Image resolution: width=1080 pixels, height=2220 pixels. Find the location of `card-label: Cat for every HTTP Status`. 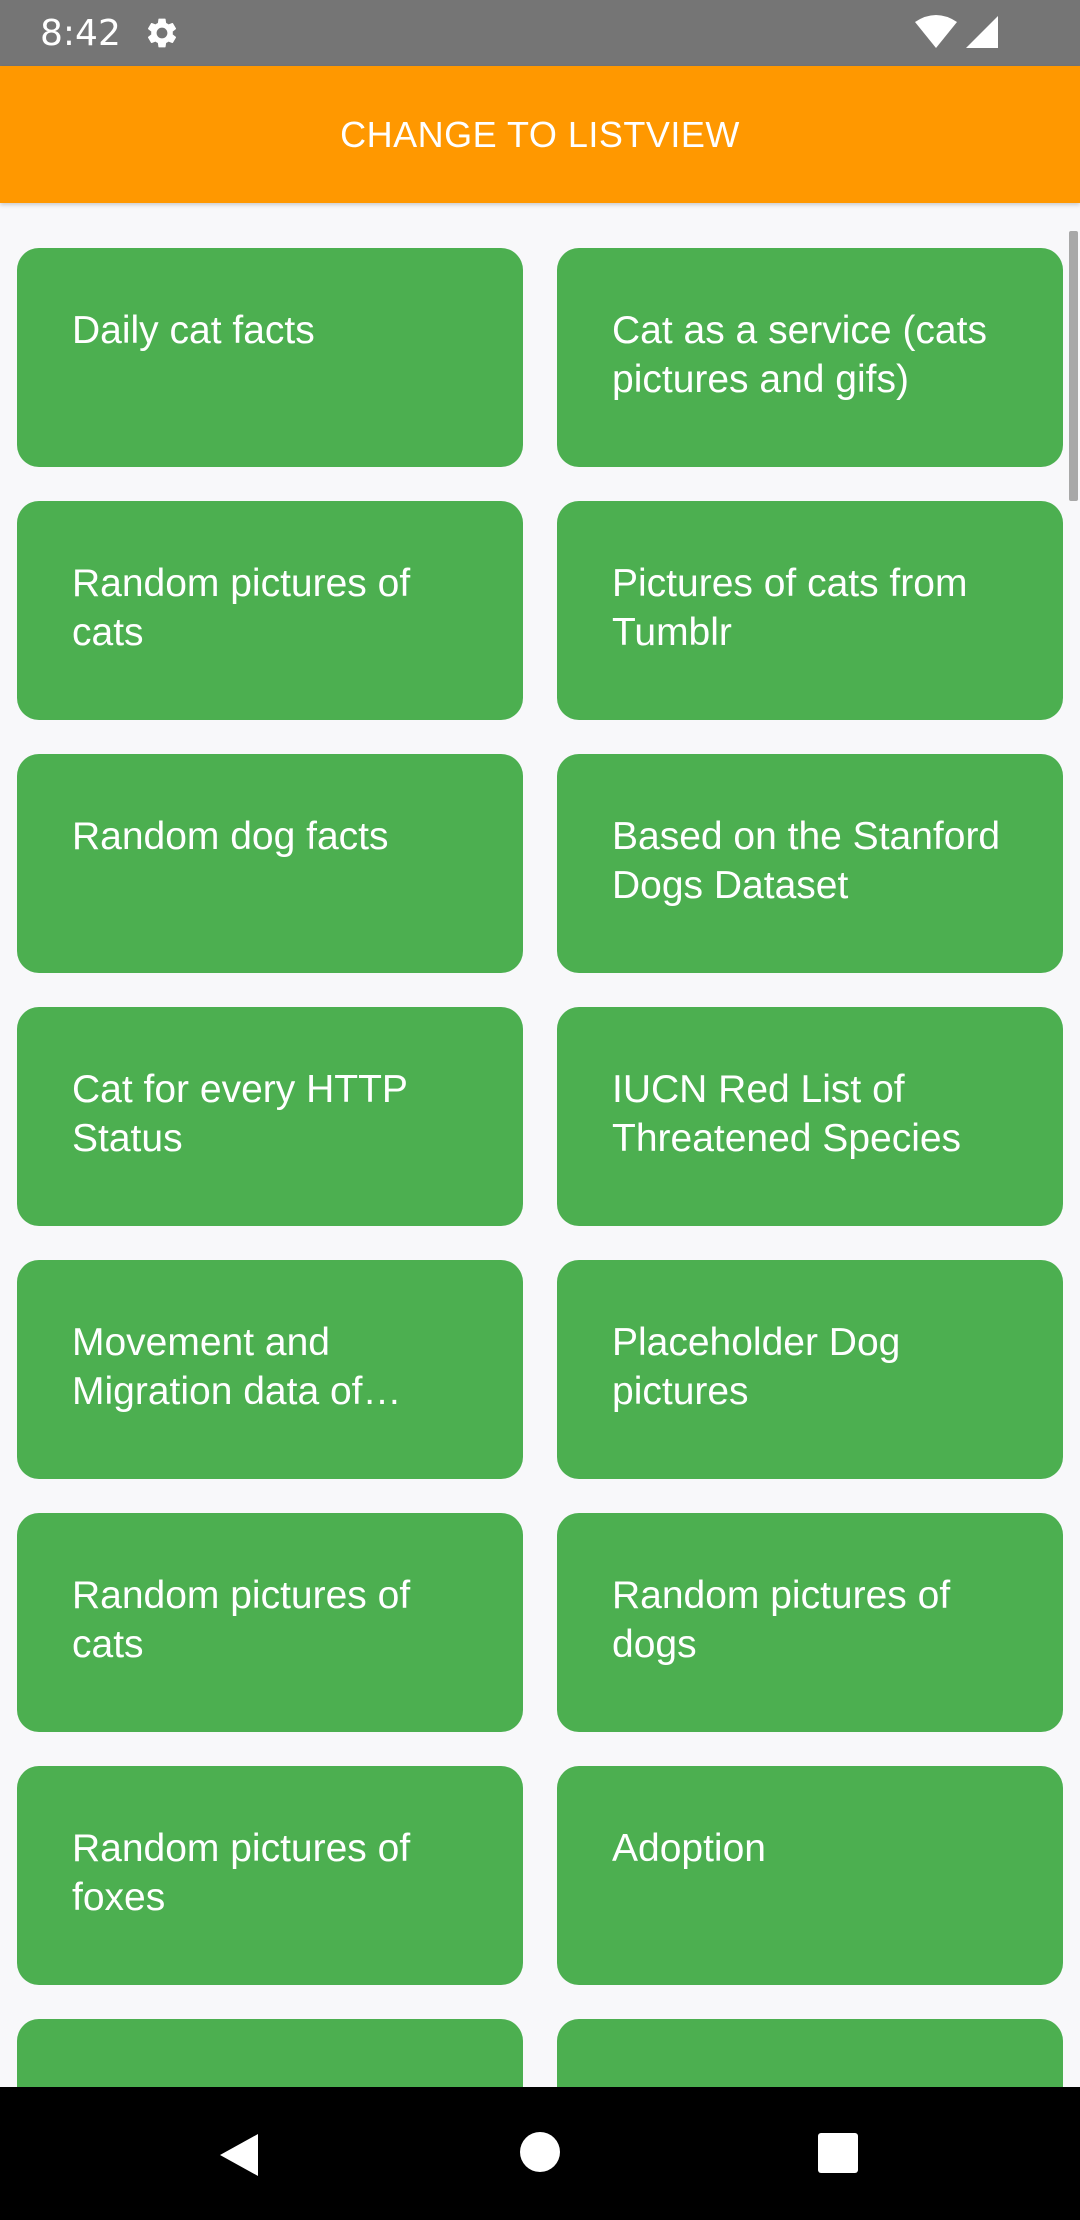

card-label: Cat for every HTTP Status is located at coordinates (240, 1114).